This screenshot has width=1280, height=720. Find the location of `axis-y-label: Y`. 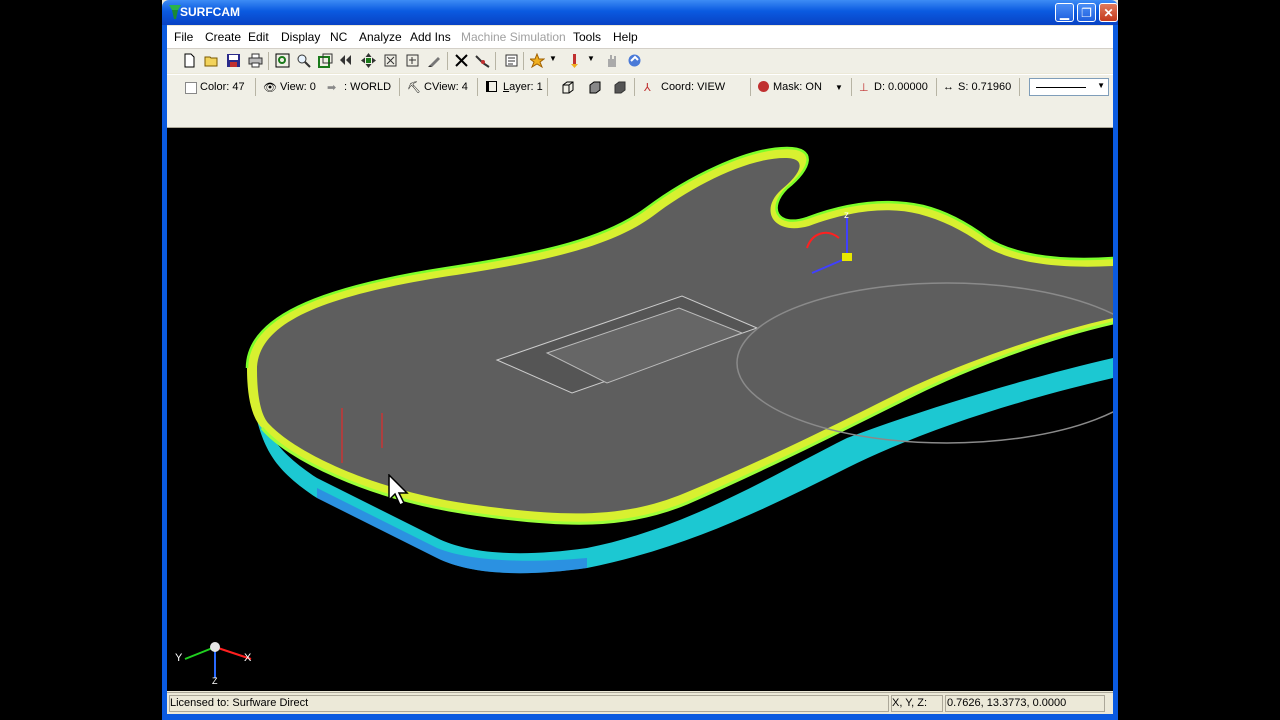

axis-y-label: Y is located at coordinates (179, 658).